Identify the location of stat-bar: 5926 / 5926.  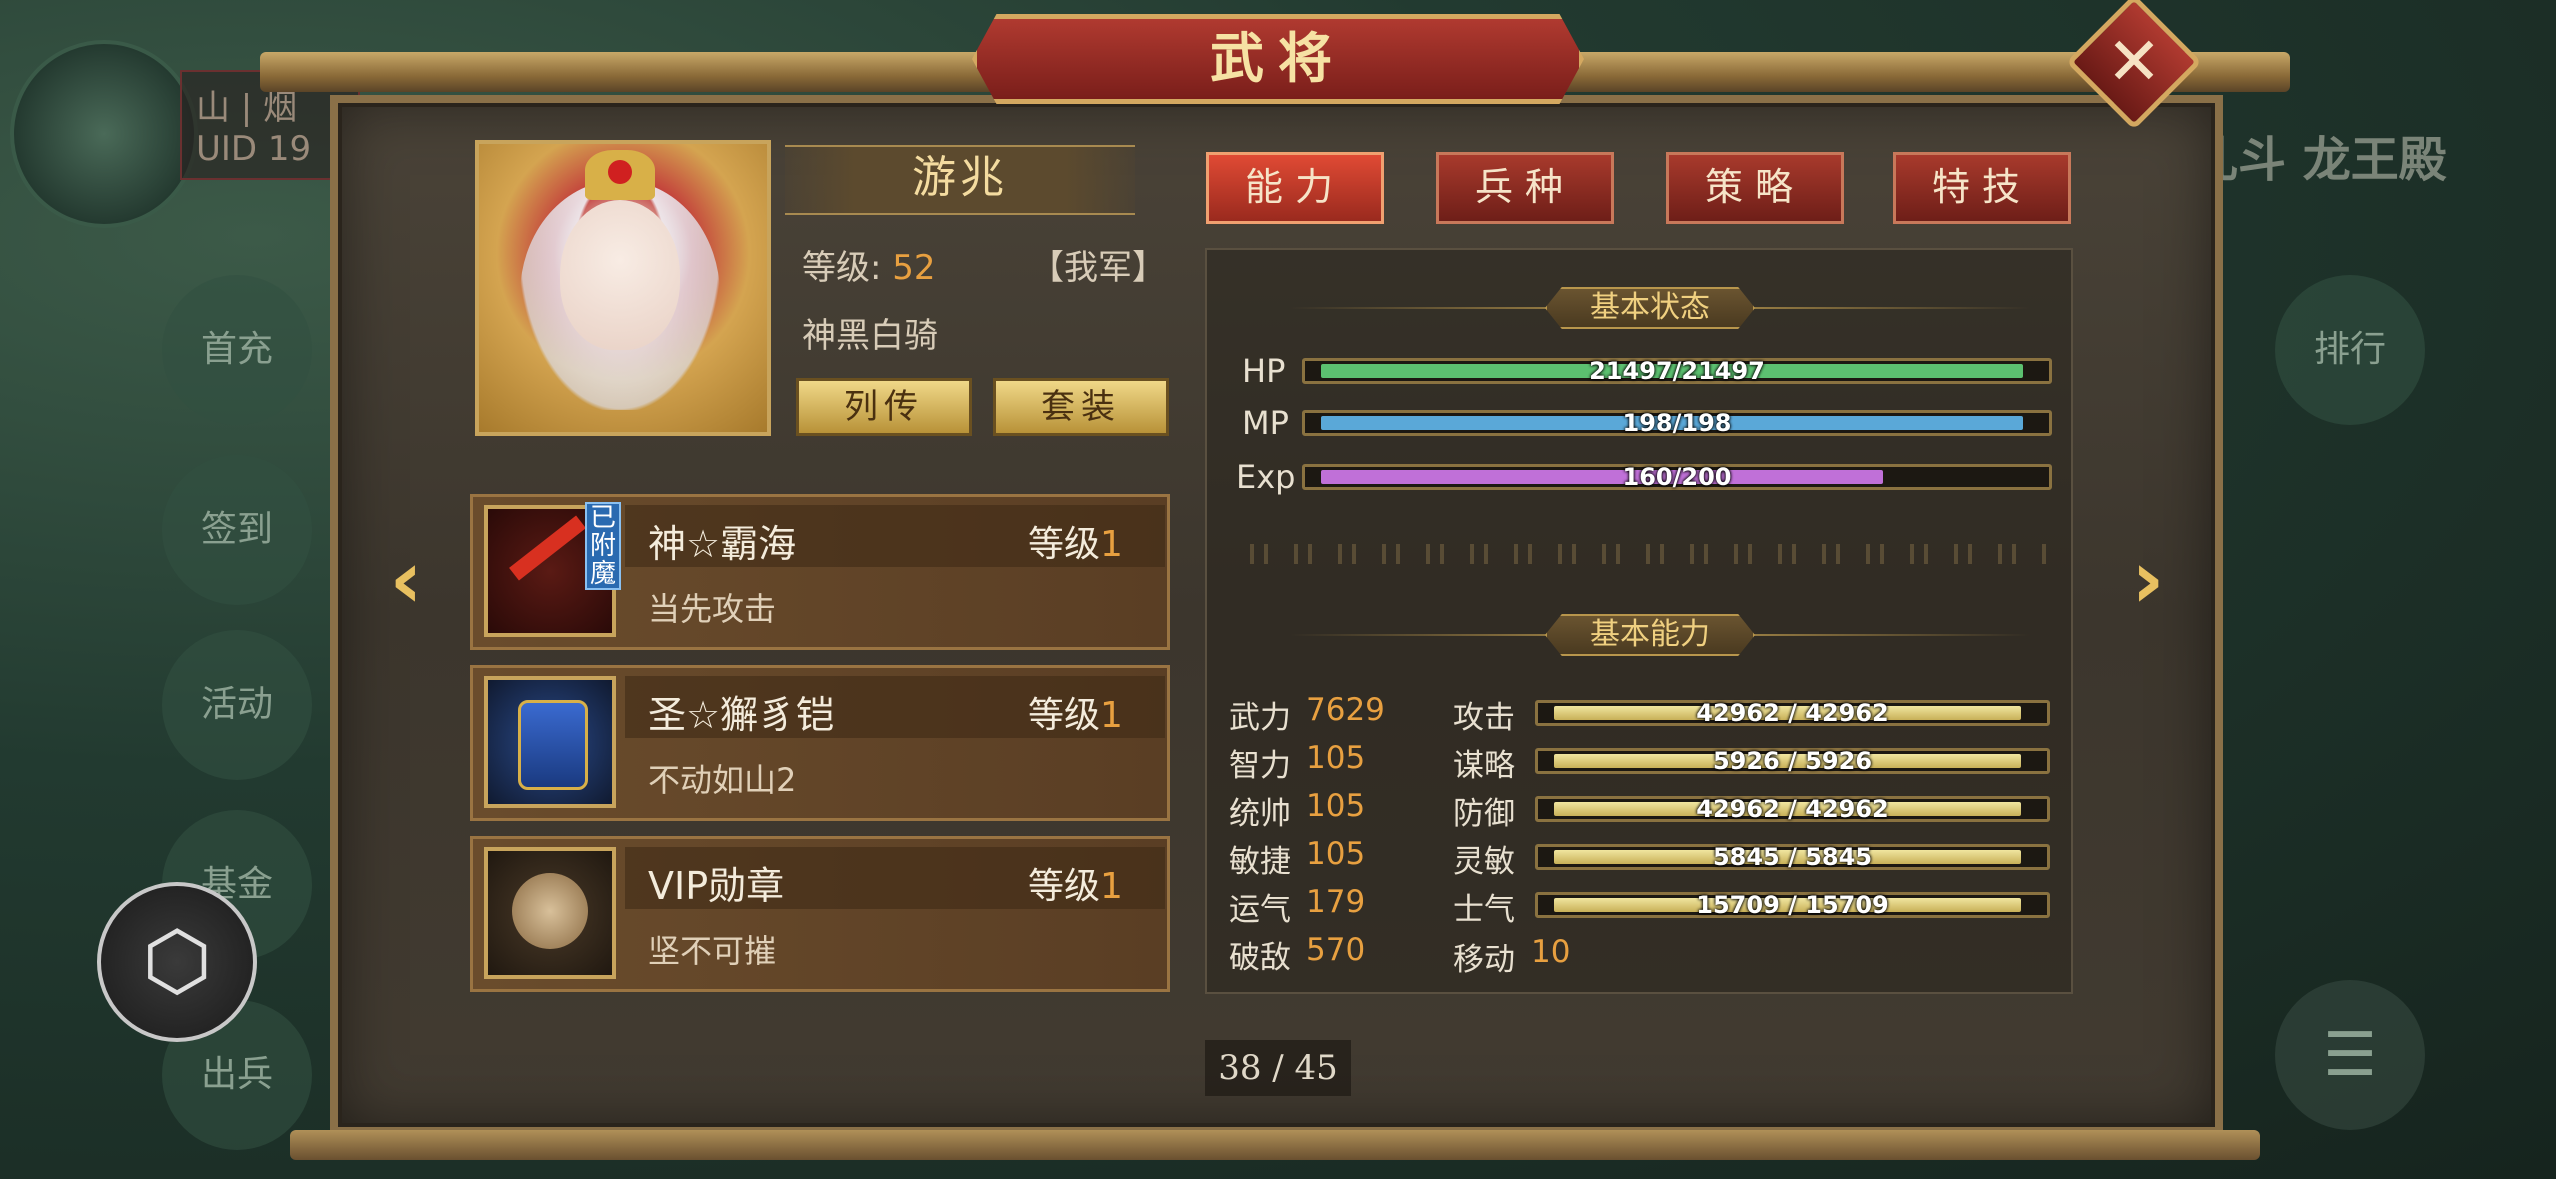
(1792, 761).